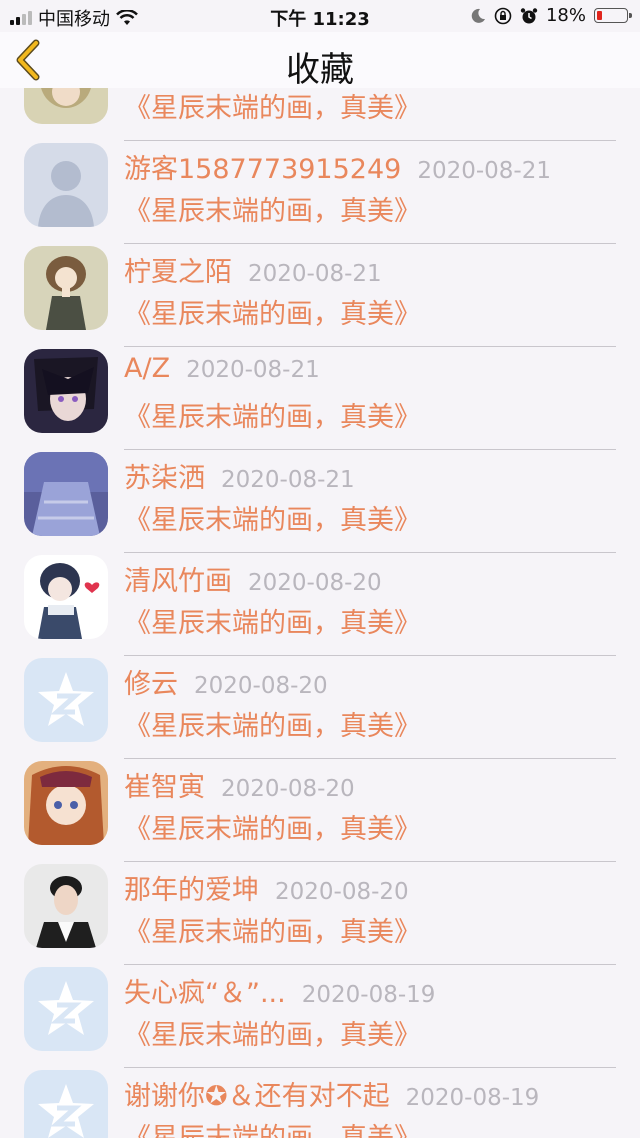 Image resolution: width=640 pixels, height=1138 pixels. I want to click on user-name: 清风竹画, so click(178, 581).